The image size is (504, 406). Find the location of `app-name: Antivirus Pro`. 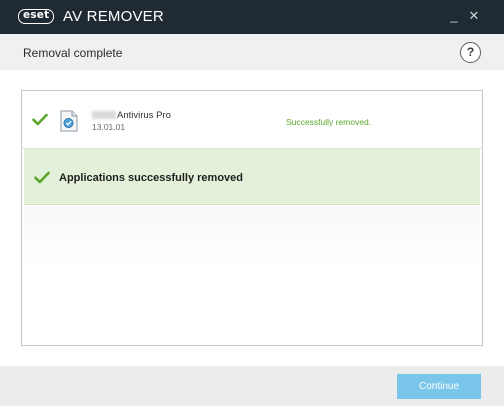

app-name: Antivirus Pro is located at coordinates (131, 115).